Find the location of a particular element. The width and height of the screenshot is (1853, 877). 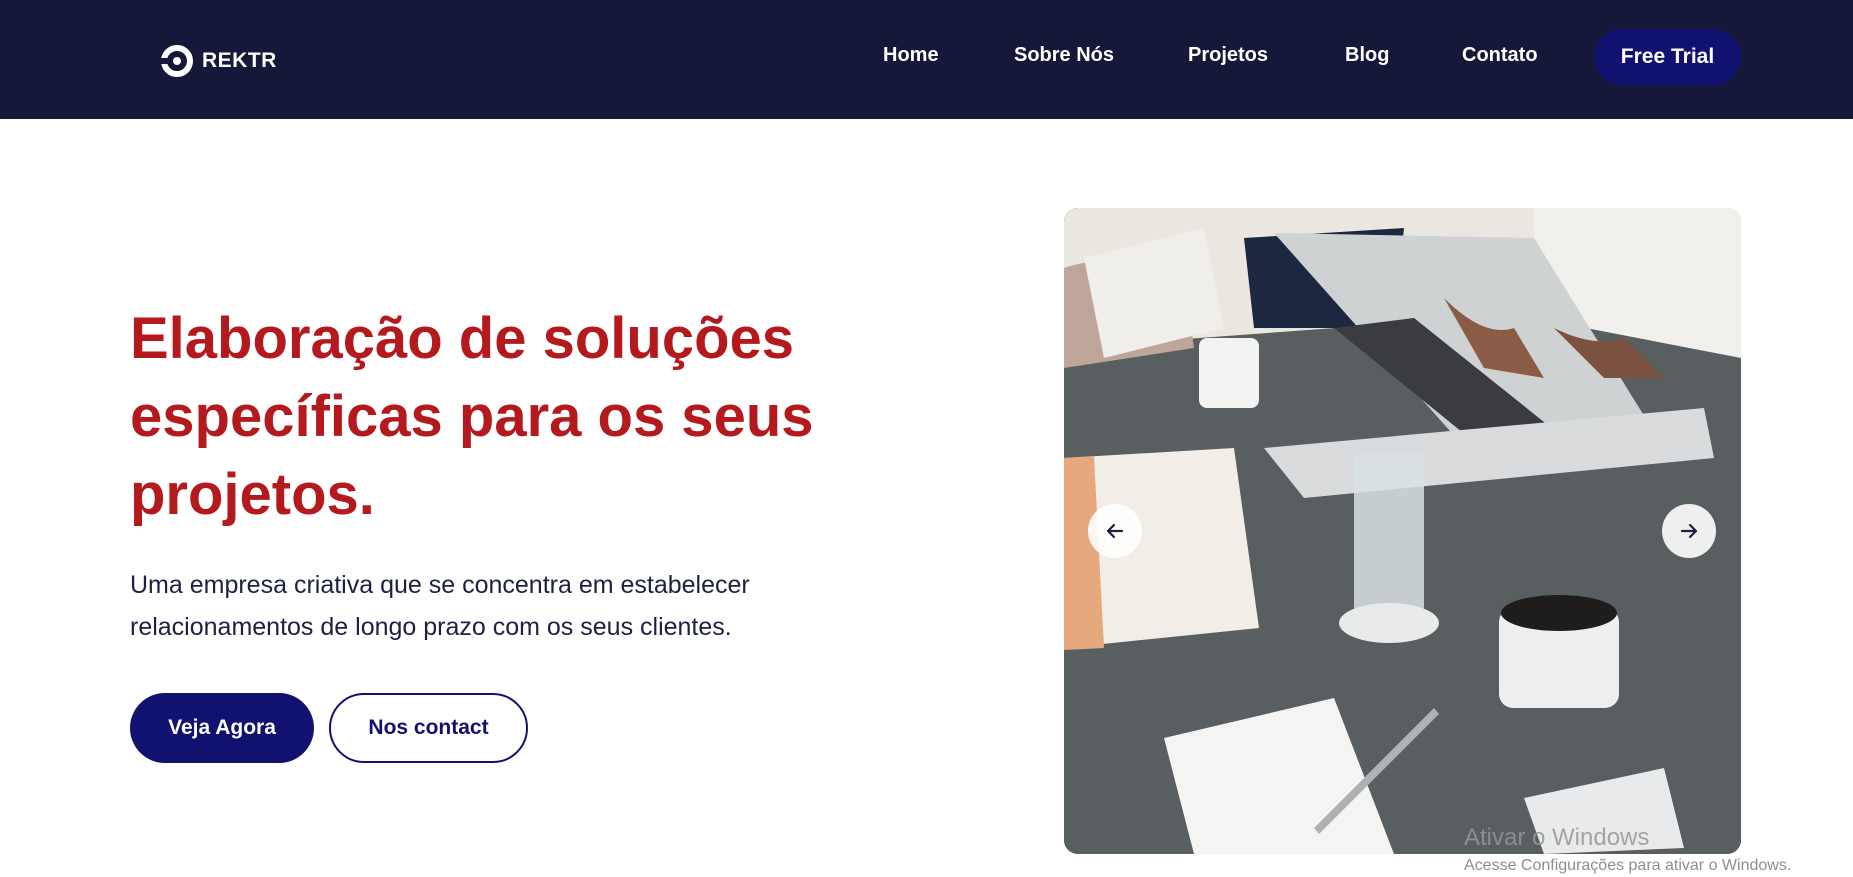

nav-item-home: Home is located at coordinates (911, 55).